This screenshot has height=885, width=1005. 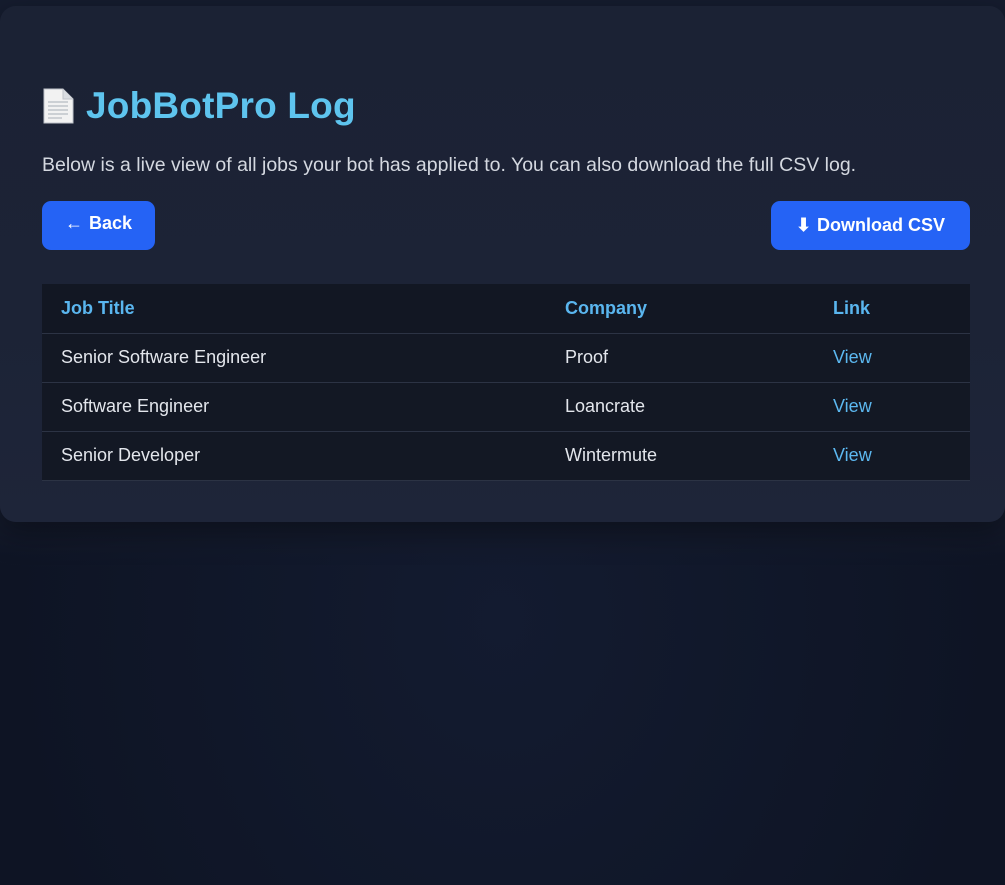 What do you see at coordinates (892, 309) in the screenshot?
I see `column-header-link: Link` at bounding box center [892, 309].